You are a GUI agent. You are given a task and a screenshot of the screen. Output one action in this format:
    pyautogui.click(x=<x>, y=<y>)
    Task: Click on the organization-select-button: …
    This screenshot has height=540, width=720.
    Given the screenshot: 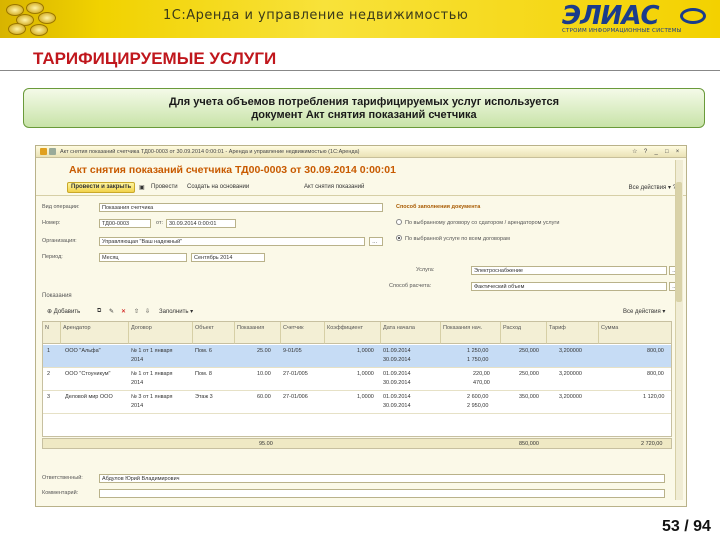 What is the action you would take?
    pyautogui.click(x=376, y=241)
    